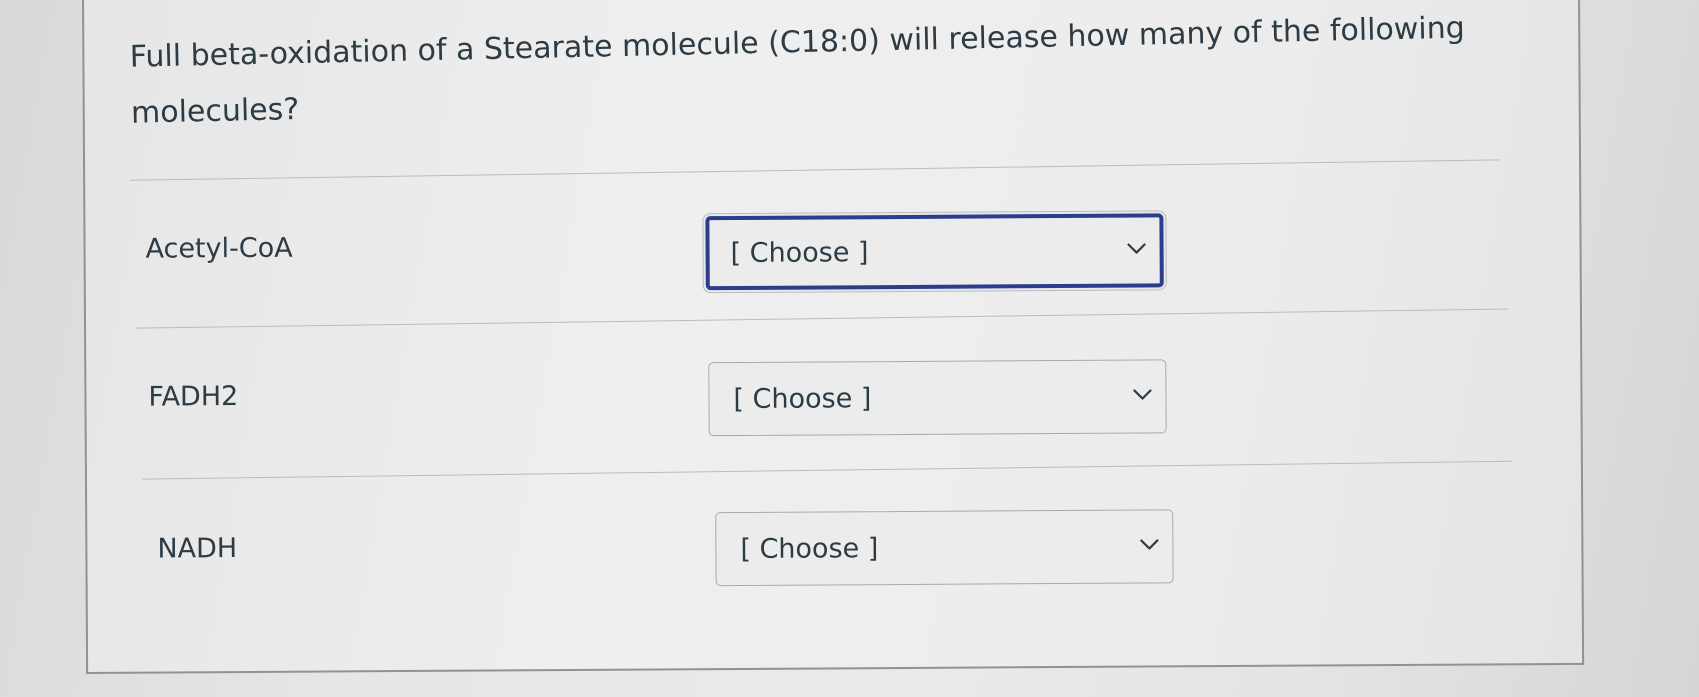  I want to click on fadh2-select: [ Choose ], so click(937, 398).